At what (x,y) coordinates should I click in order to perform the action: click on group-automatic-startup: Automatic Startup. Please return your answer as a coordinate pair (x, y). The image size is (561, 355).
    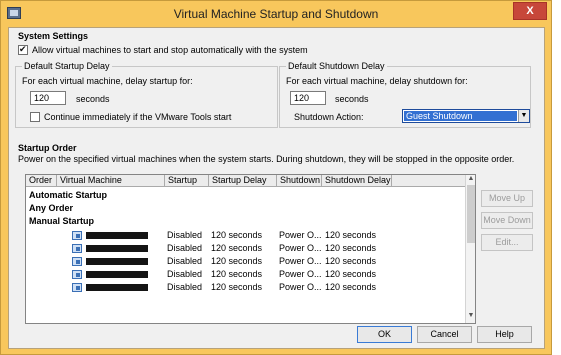
    Looking at the image, I should click on (245, 195).